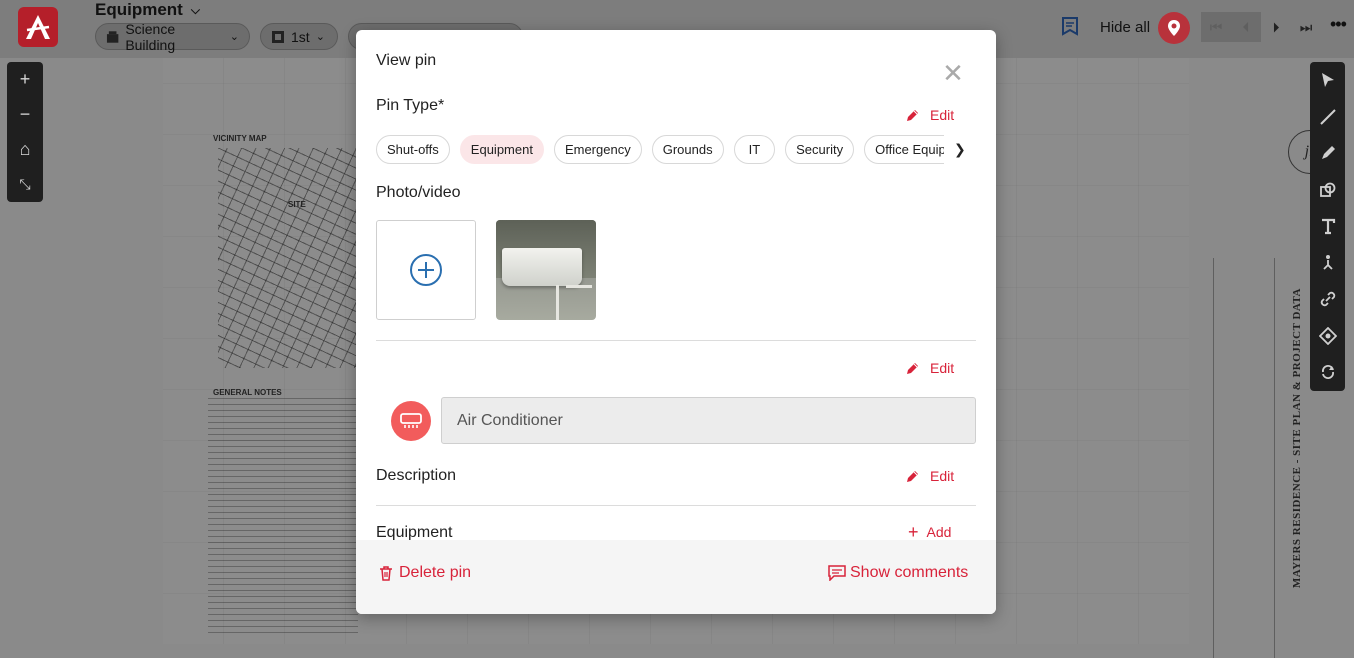 The image size is (1354, 658). I want to click on pin-category-badge, so click(411, 421).